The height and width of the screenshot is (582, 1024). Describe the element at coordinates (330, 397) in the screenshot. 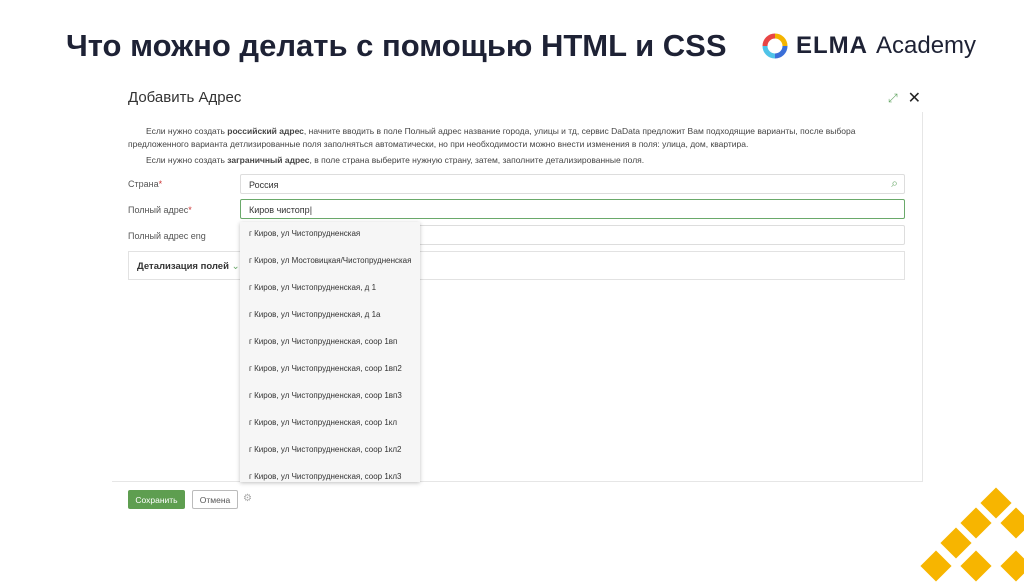

I see `suggestion-item: г Киров, ул Чистопрудненская, соор 1вп3` at that location.